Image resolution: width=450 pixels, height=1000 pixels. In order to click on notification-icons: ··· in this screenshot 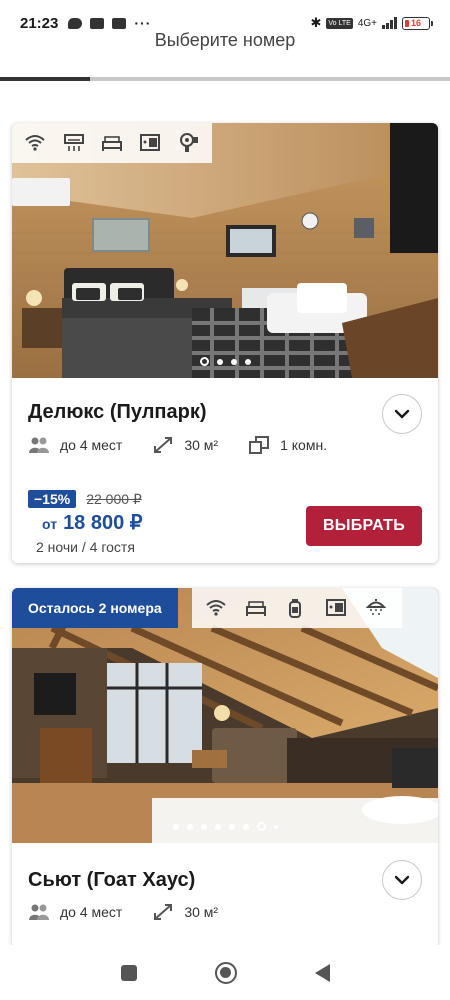, I will do `click(109, 23)`.